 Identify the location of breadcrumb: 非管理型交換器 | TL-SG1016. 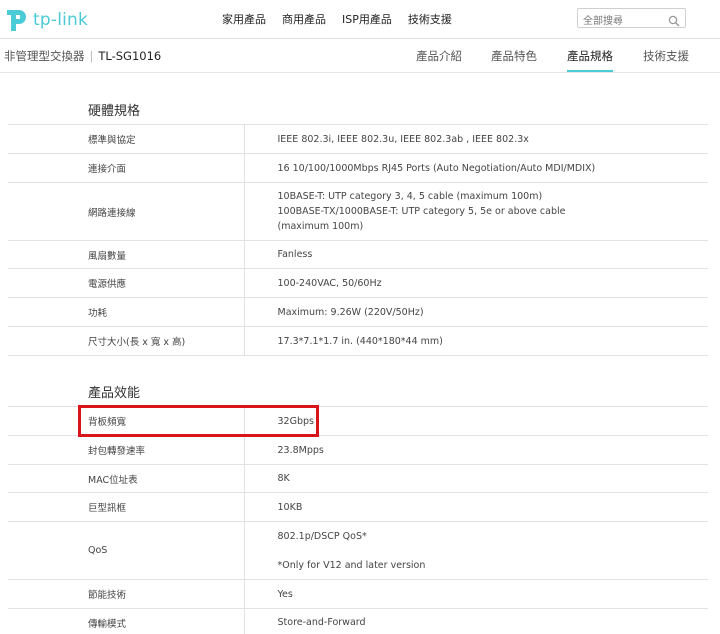
(82, 56).